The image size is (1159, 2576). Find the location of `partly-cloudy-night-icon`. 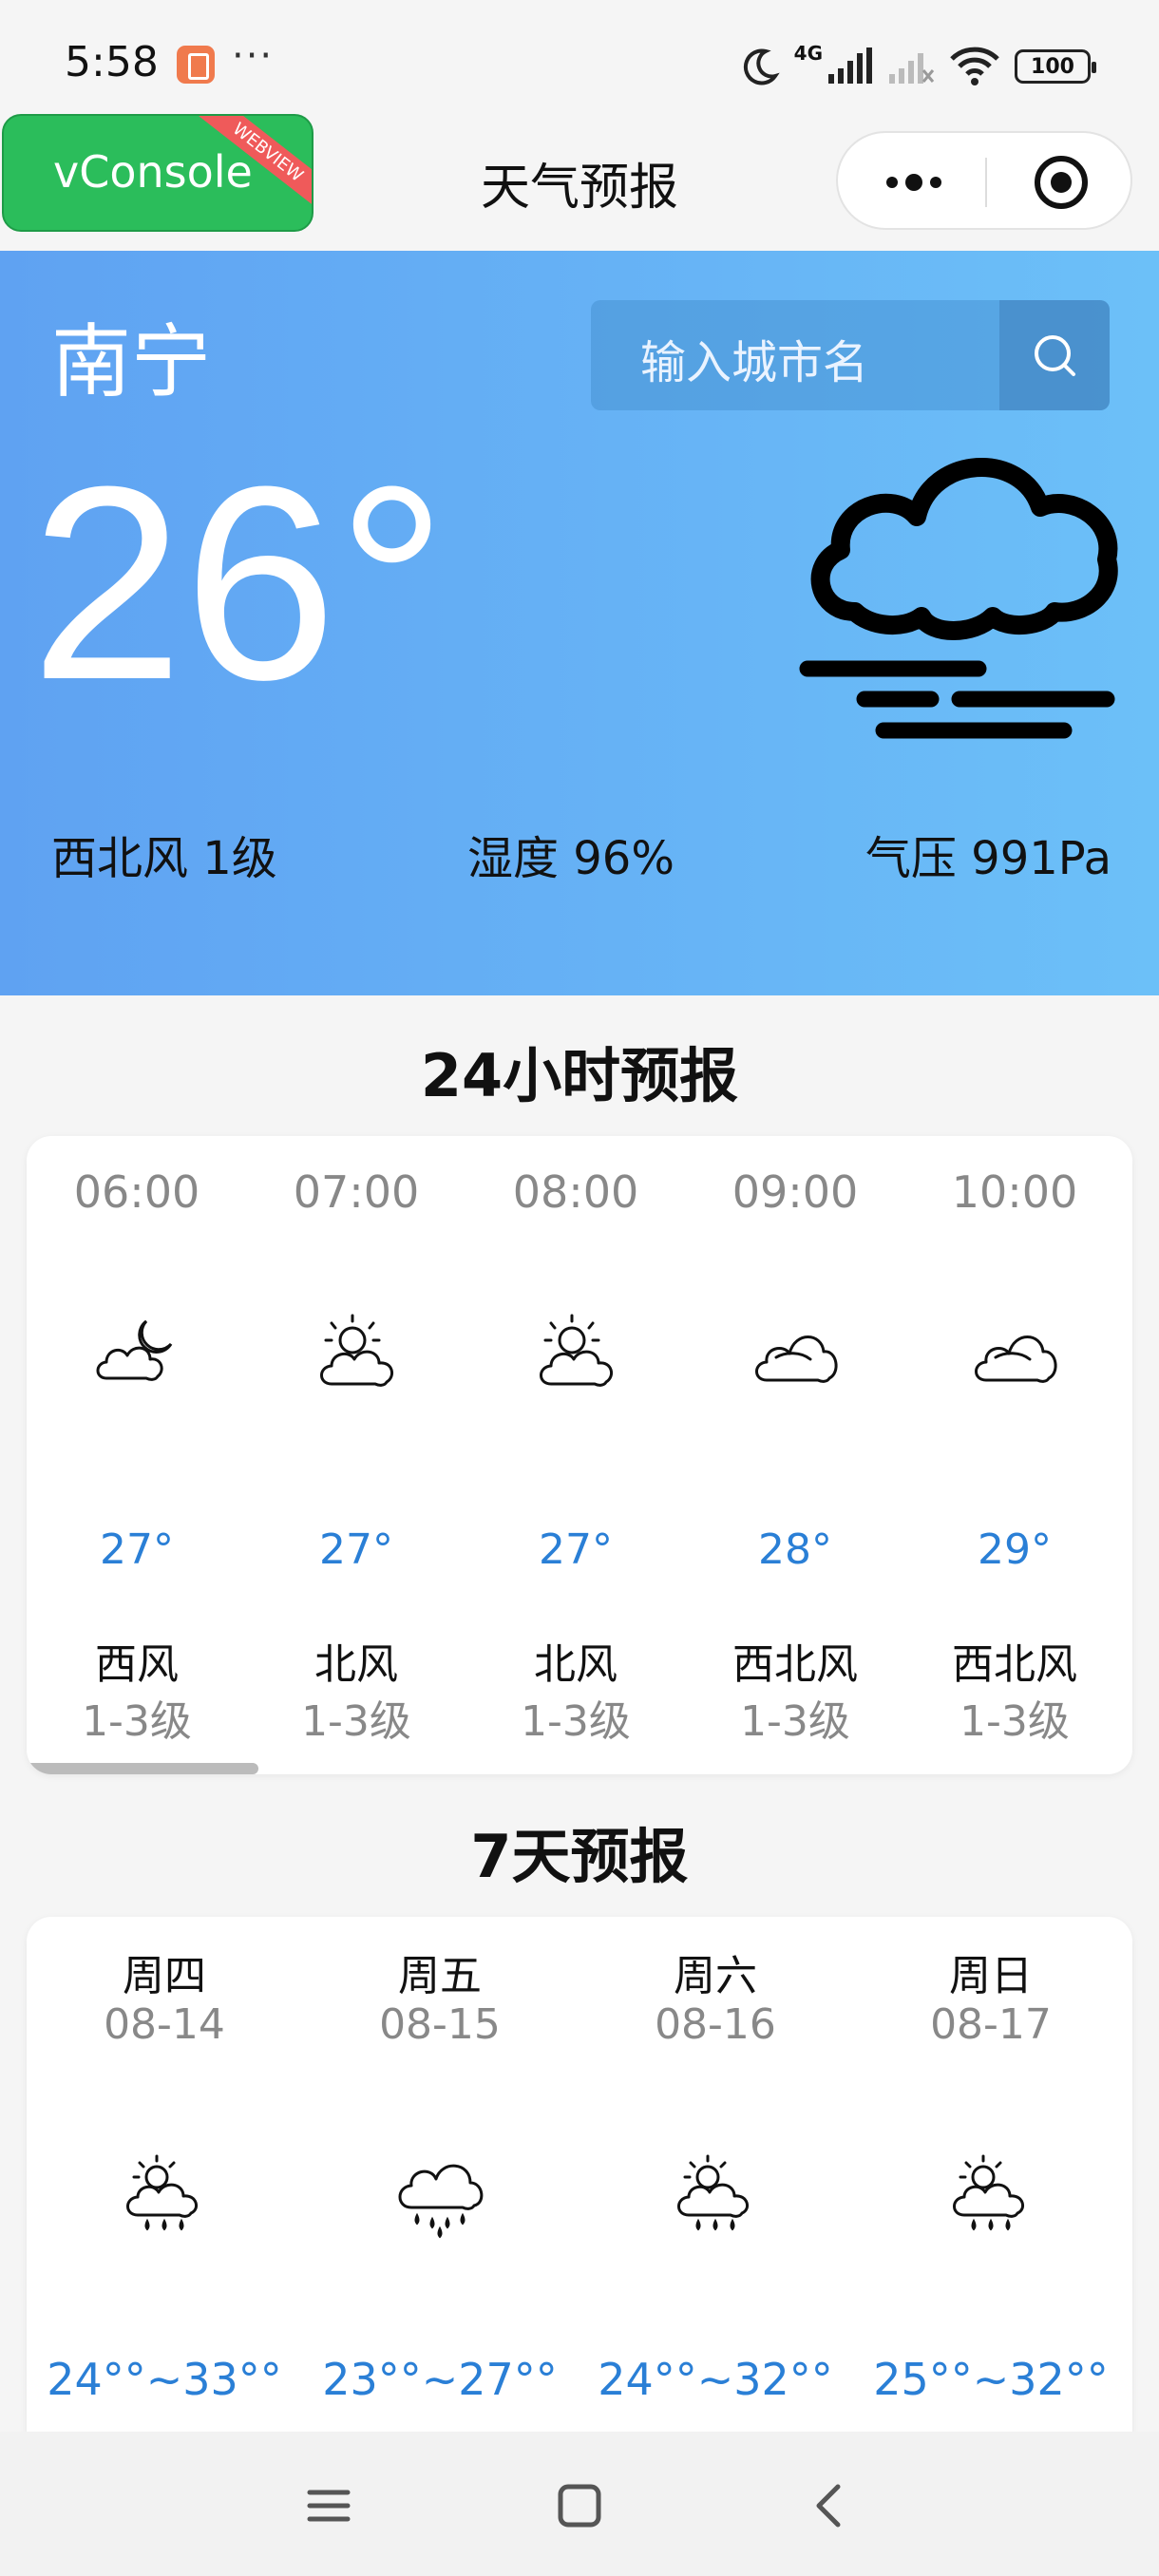

partly-cloudy-night-icon is located at coordinates (134, 1350).